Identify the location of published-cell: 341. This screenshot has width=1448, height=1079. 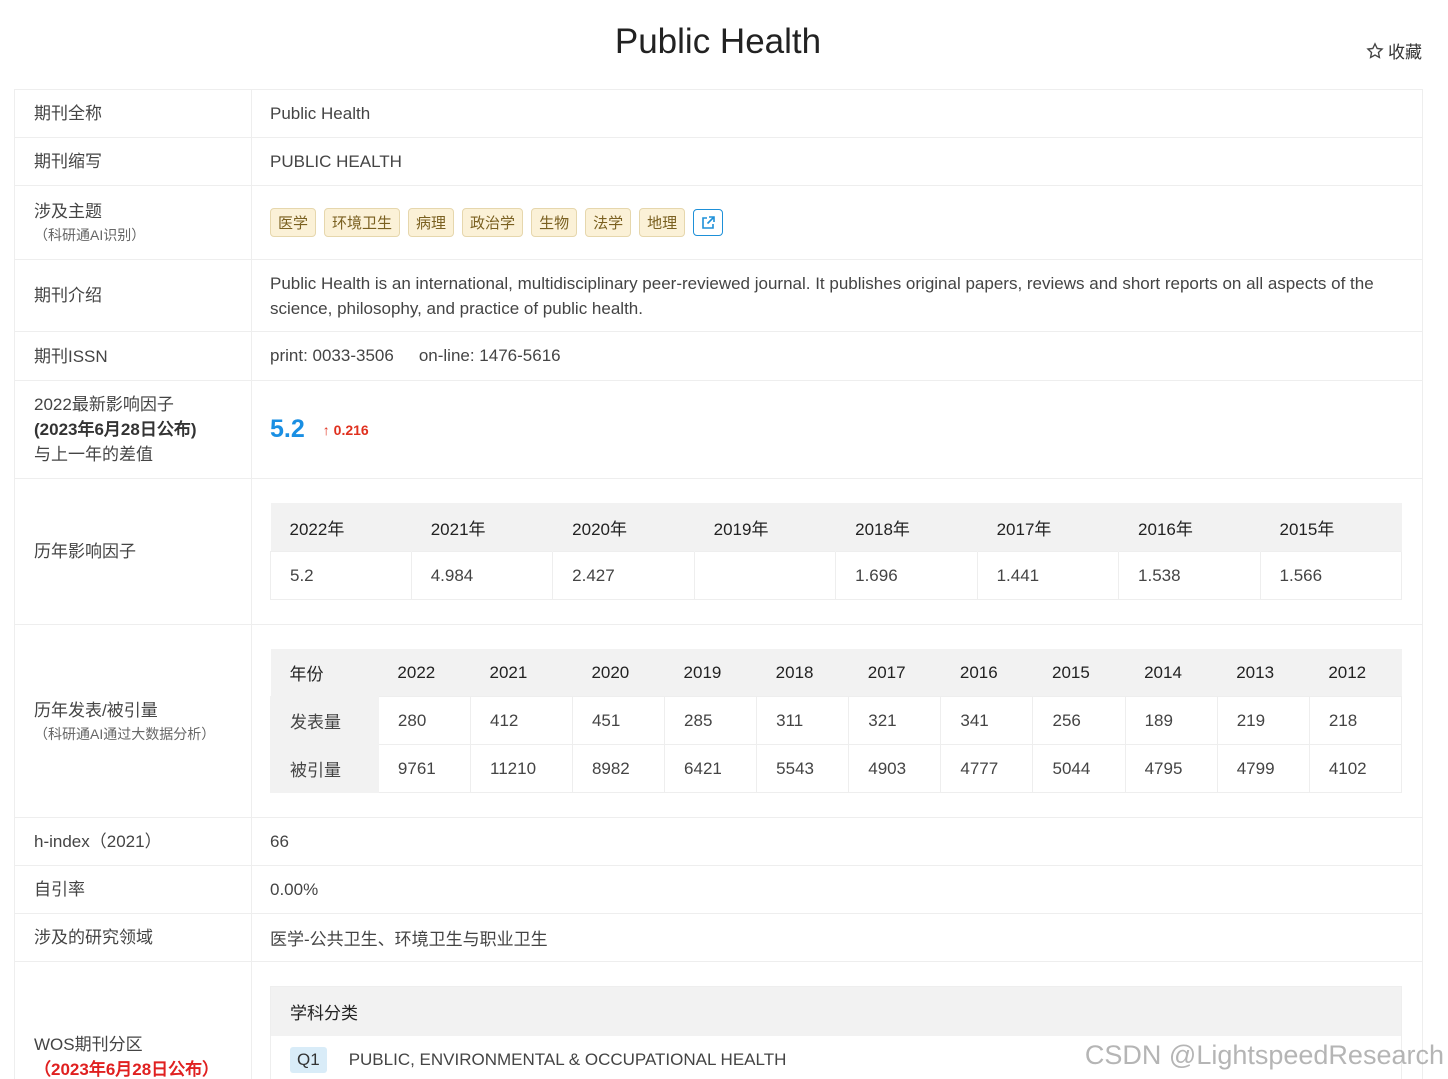
(987, 721).